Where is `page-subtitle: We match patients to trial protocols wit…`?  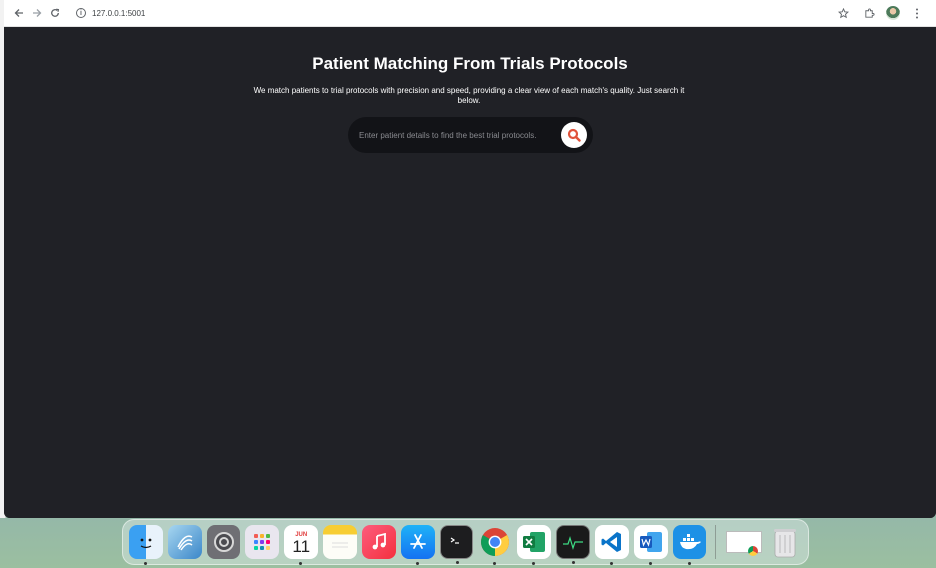
page-subtitle: We match patients to trial protocols wit… is located at coordinates (469, 95).